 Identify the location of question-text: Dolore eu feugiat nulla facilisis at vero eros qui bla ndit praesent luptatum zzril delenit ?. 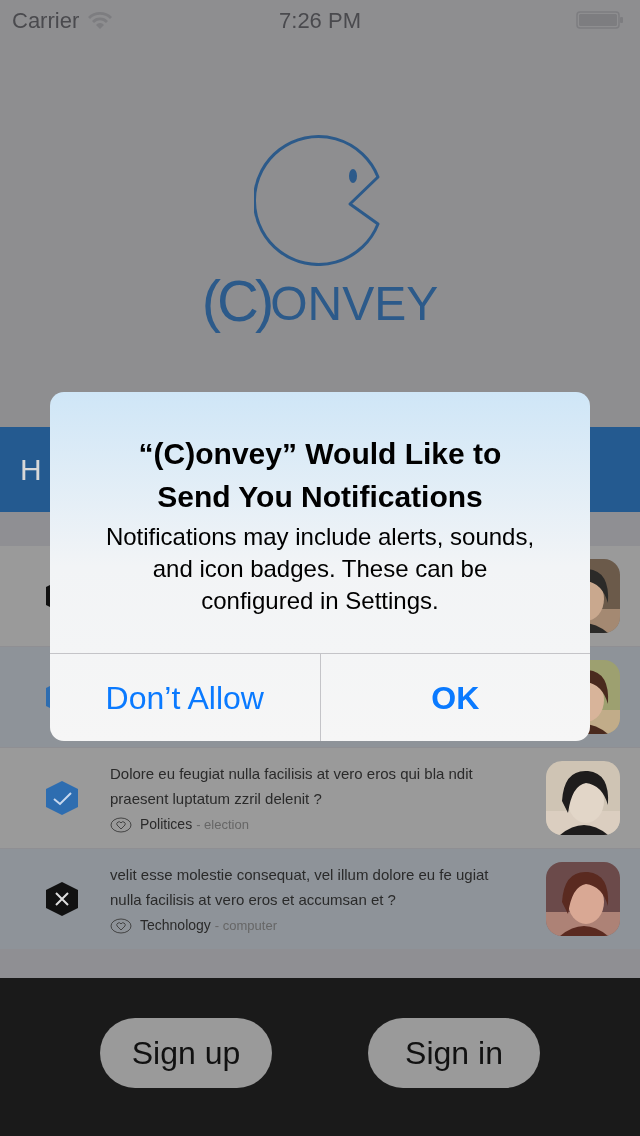
(292, 786).